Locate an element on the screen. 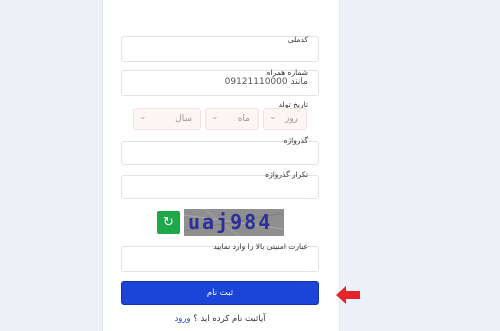 Image resolution: width=500 pixels, height=331 pixels. captcha-image: uaj984 is located at coordinates (234, 222).